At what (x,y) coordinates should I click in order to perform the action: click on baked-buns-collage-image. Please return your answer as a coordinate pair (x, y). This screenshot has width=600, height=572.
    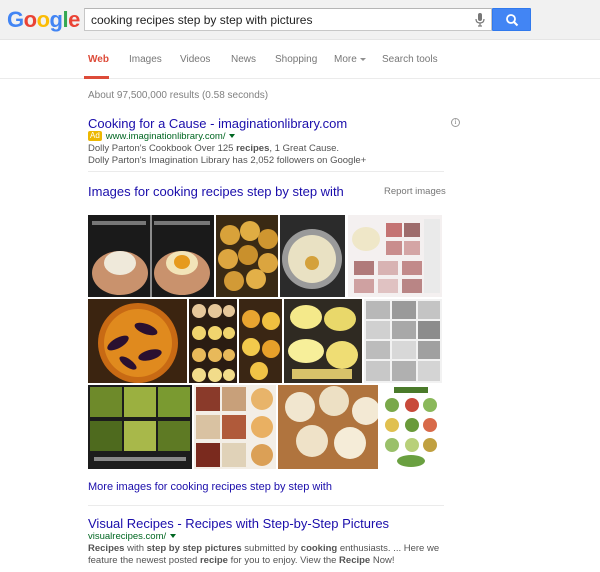
    Looking at the image, I should click on (235, 427).